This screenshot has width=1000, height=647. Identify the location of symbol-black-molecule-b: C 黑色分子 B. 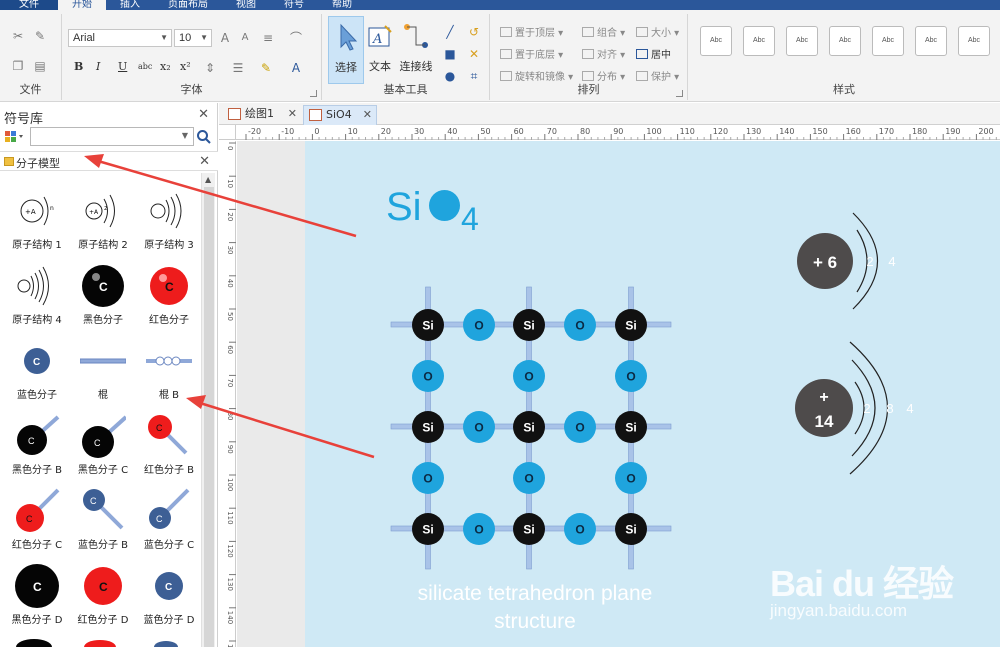
(37, 440).